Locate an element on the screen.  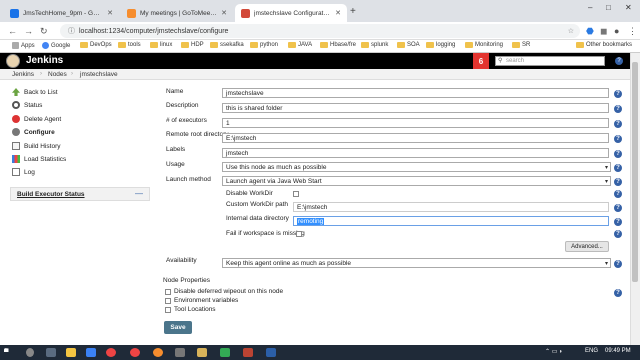
description-field: this is shared folder is located at coordinates (415, 108).